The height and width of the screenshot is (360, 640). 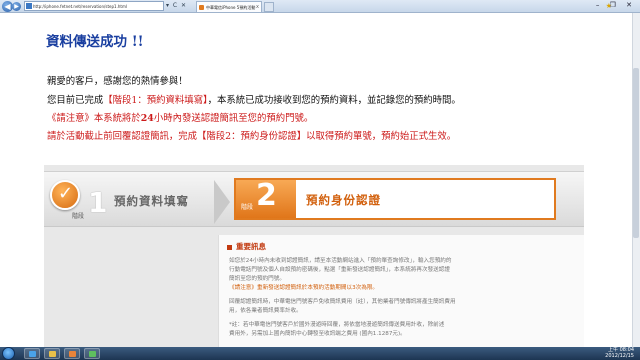 What do you see at coordinates (155, 100) in the screenshot?
I see `stage1-highlight: 【階段1：預約資料填寫】` at bounding box center [155, 100].